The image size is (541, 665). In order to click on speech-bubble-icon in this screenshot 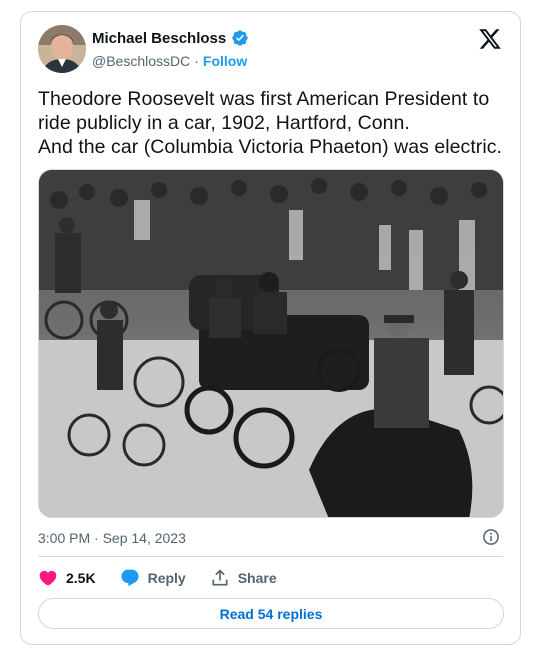, I will do `click(130, 578)`.